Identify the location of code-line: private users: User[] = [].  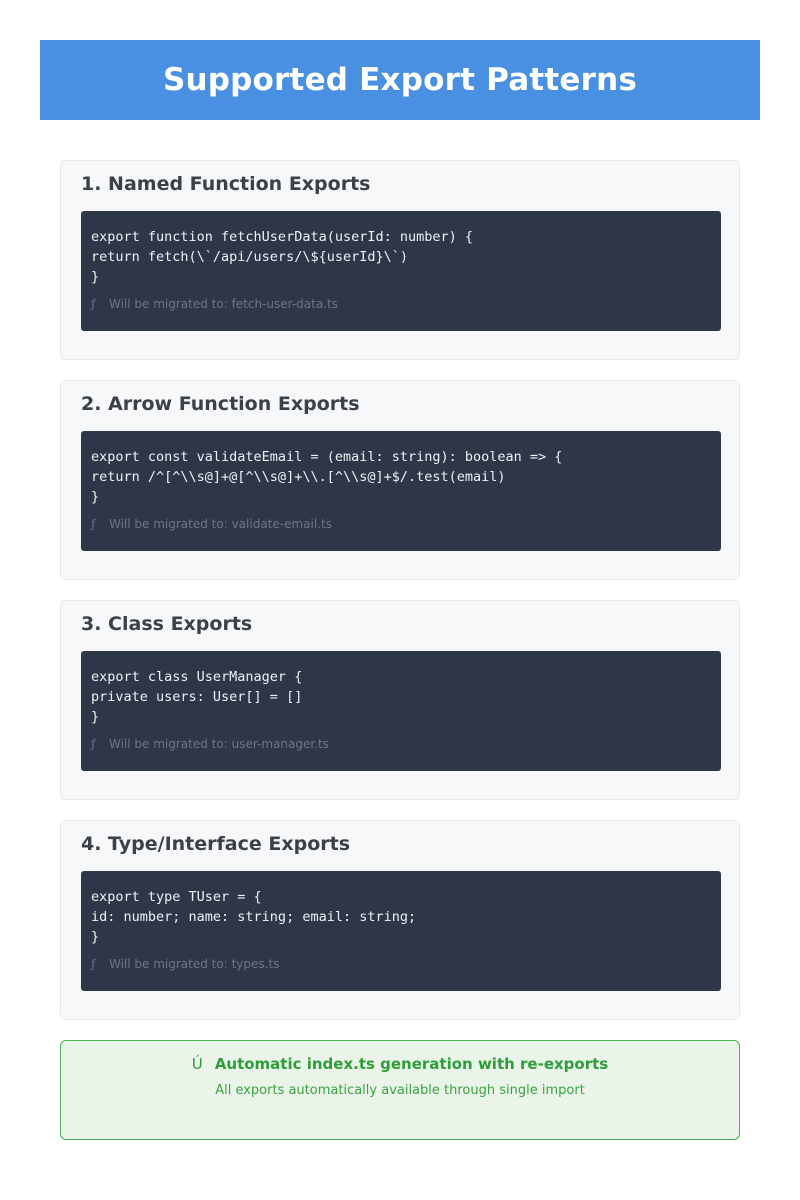
(197, 697).